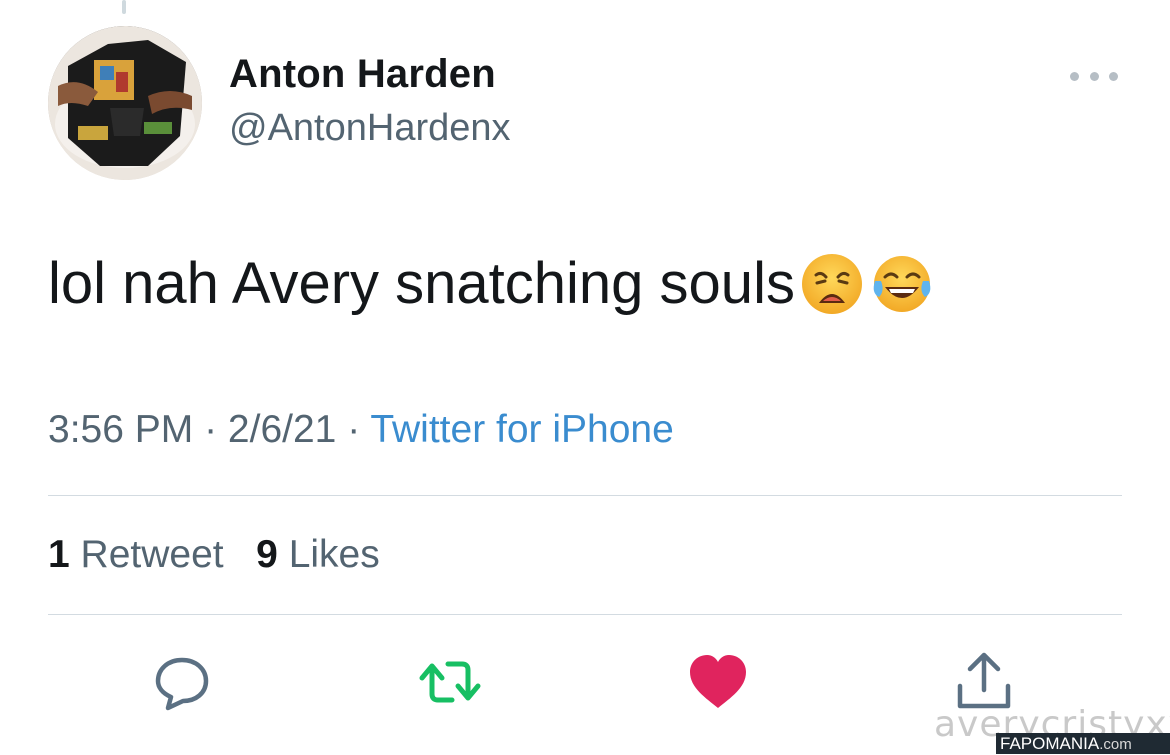 The width and height of the screenshot is (1170, 755). I want to click on author-handle: @AntonHardenx, so click(370, 128).